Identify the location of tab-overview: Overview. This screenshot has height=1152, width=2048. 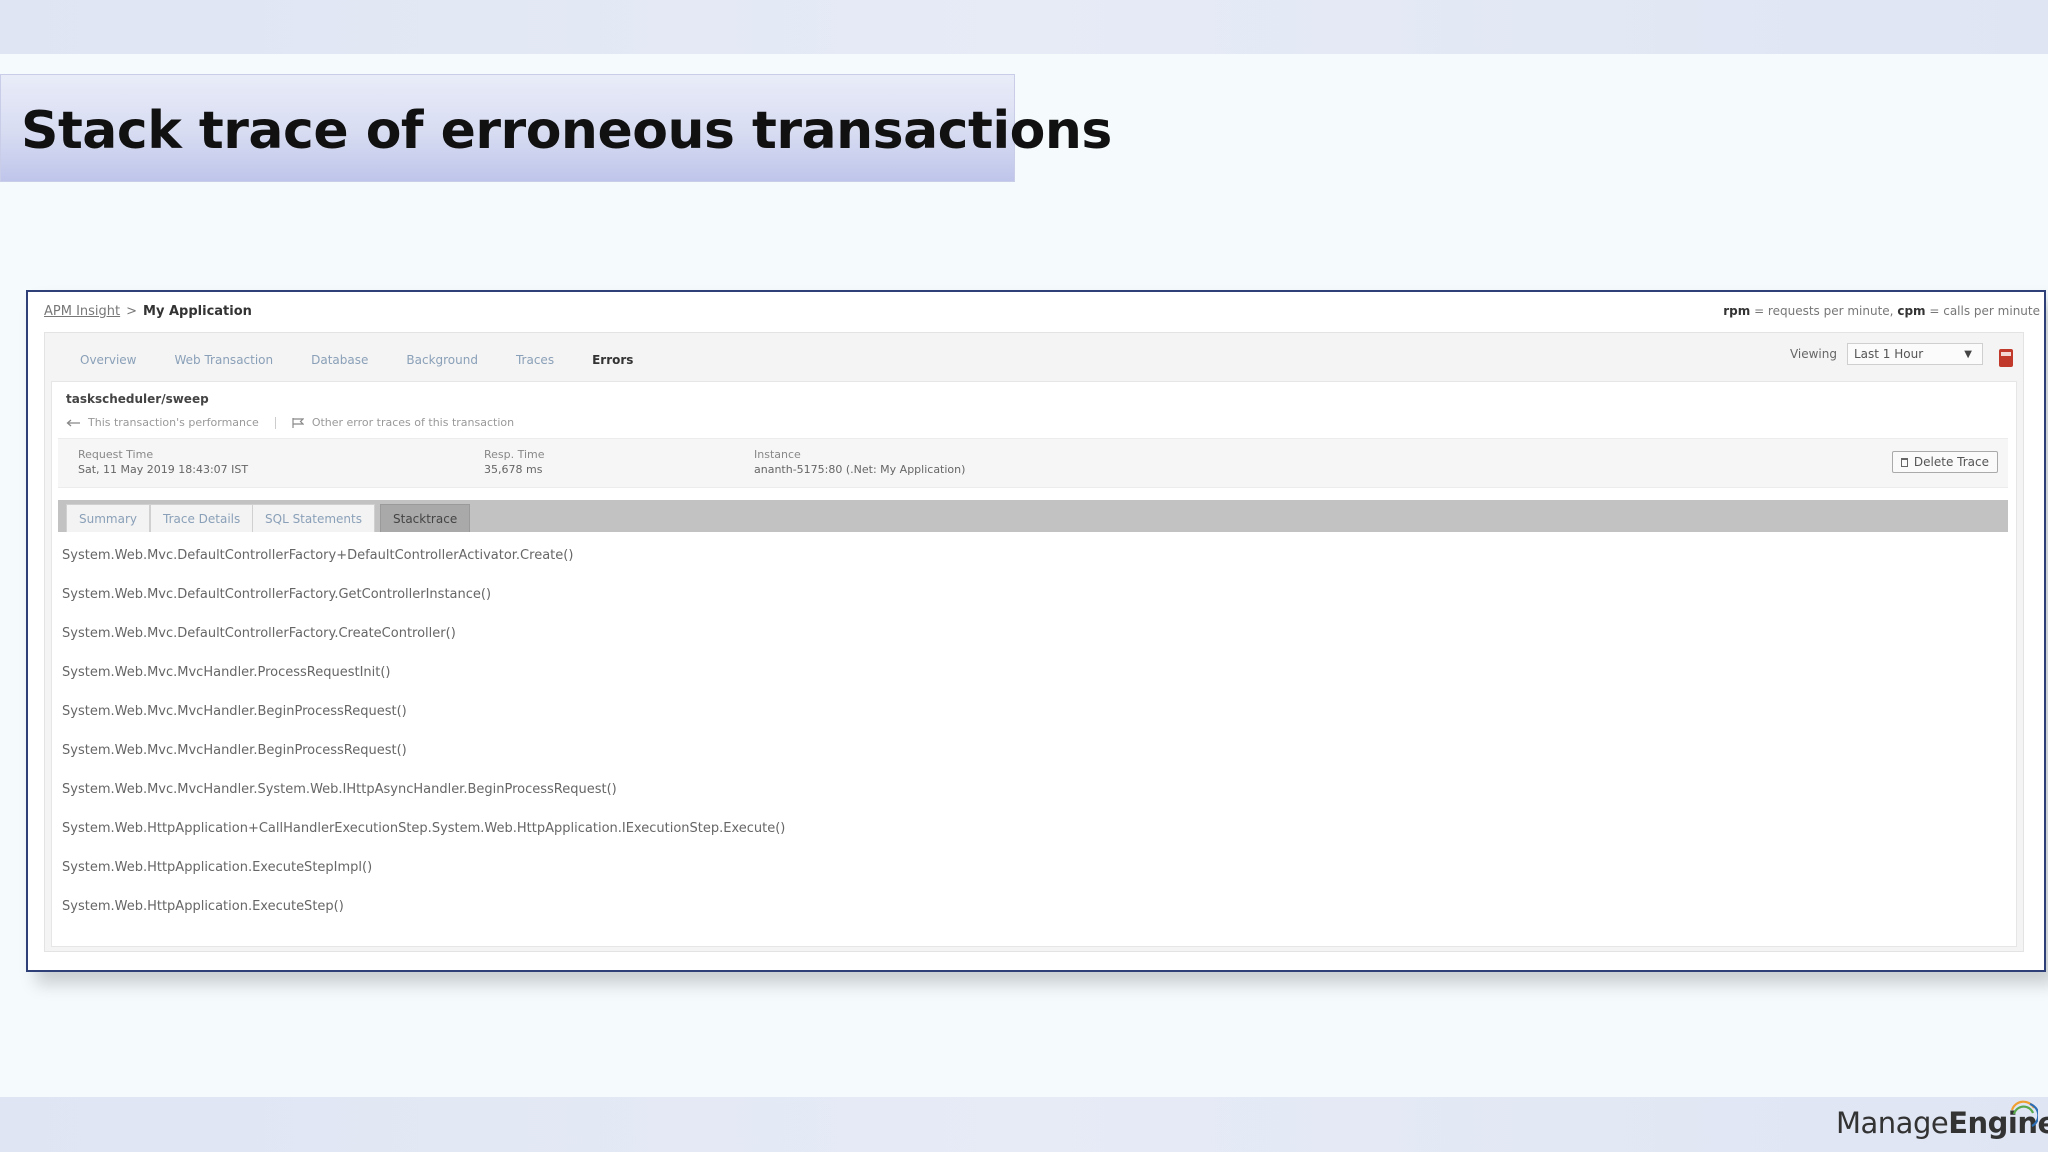
(108, 360).